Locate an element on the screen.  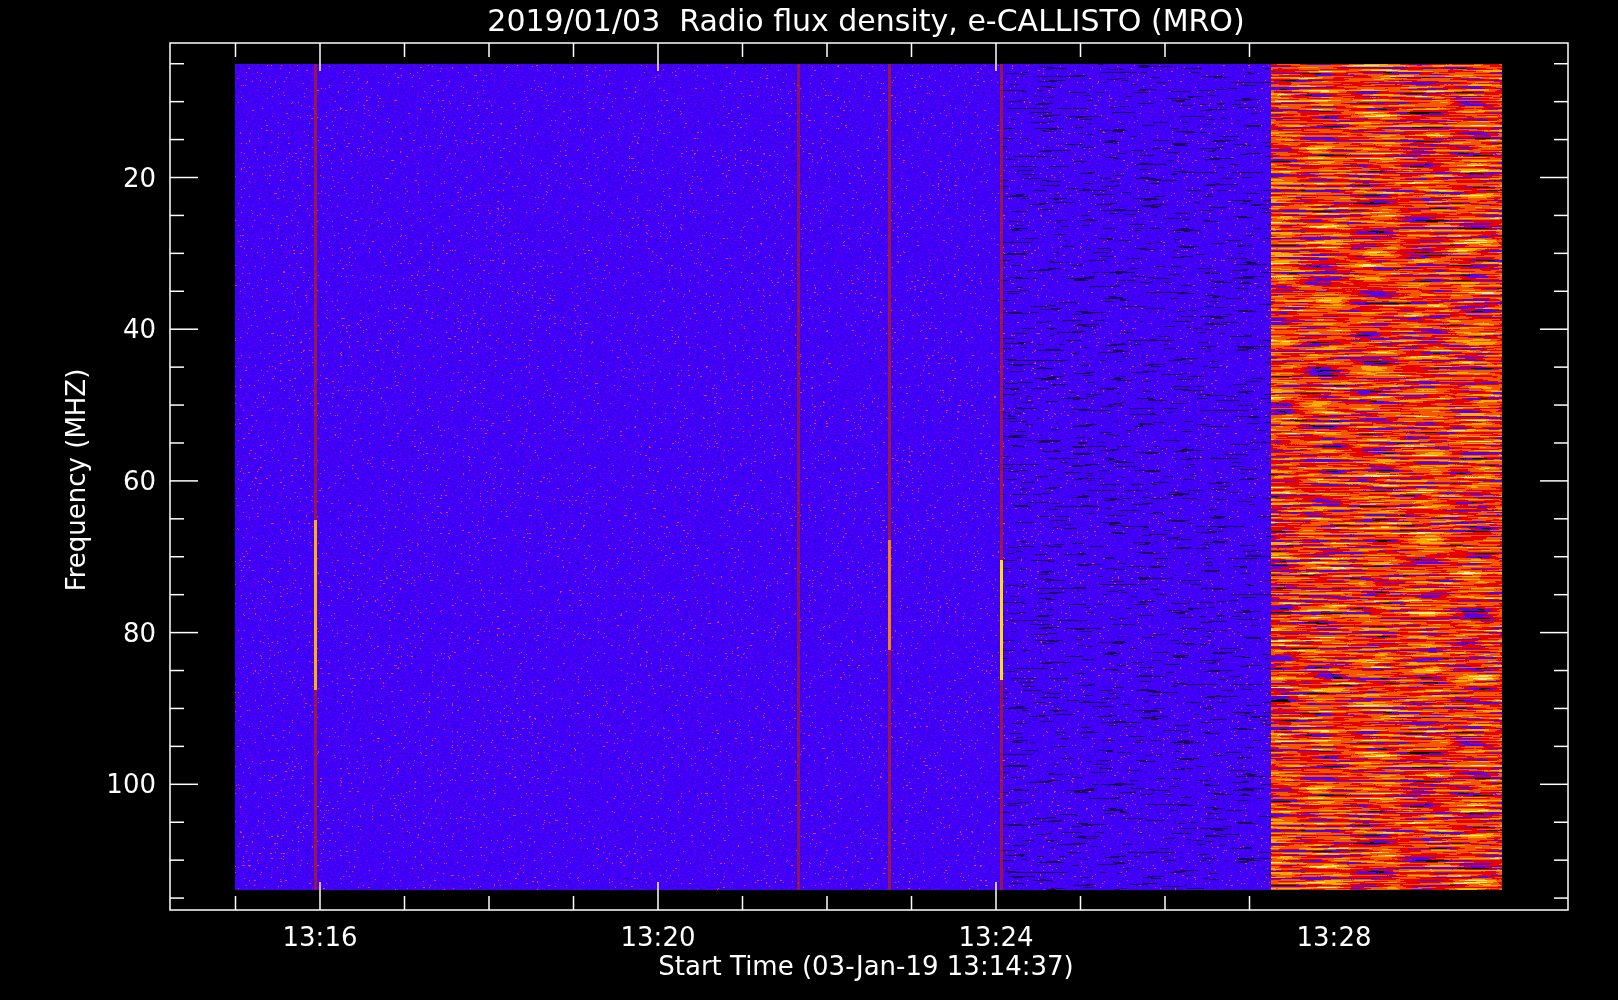
y-tick-label: 40 is located at coordinates (138, 329).